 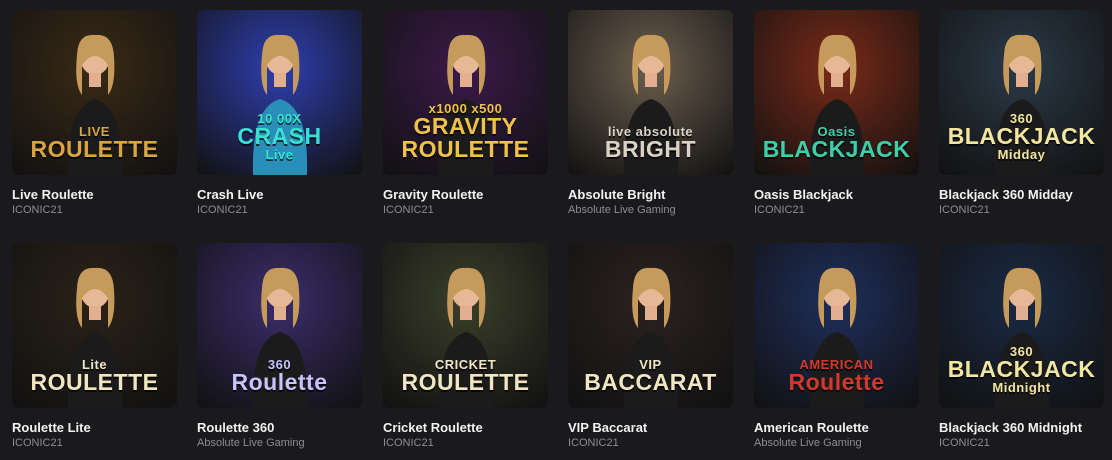 What do you see at coordinates (94, 194) in the screenshot?
I see `game-title: Live Roulette` at bounding box center [94, 194].